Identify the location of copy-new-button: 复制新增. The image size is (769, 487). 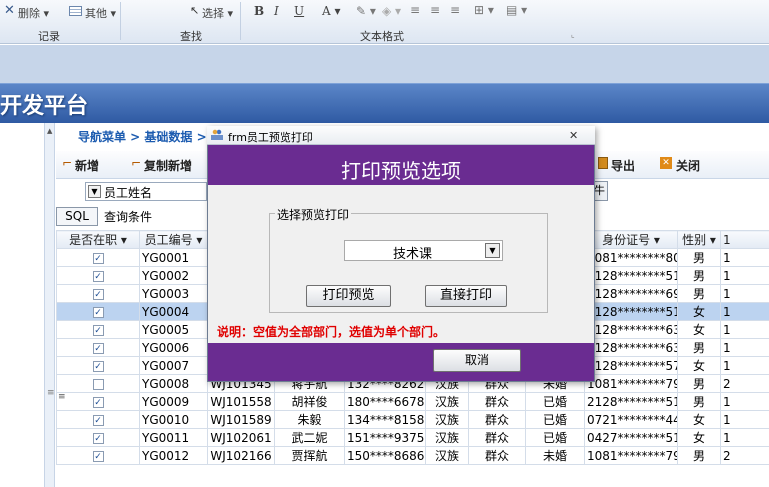
(168, 165).